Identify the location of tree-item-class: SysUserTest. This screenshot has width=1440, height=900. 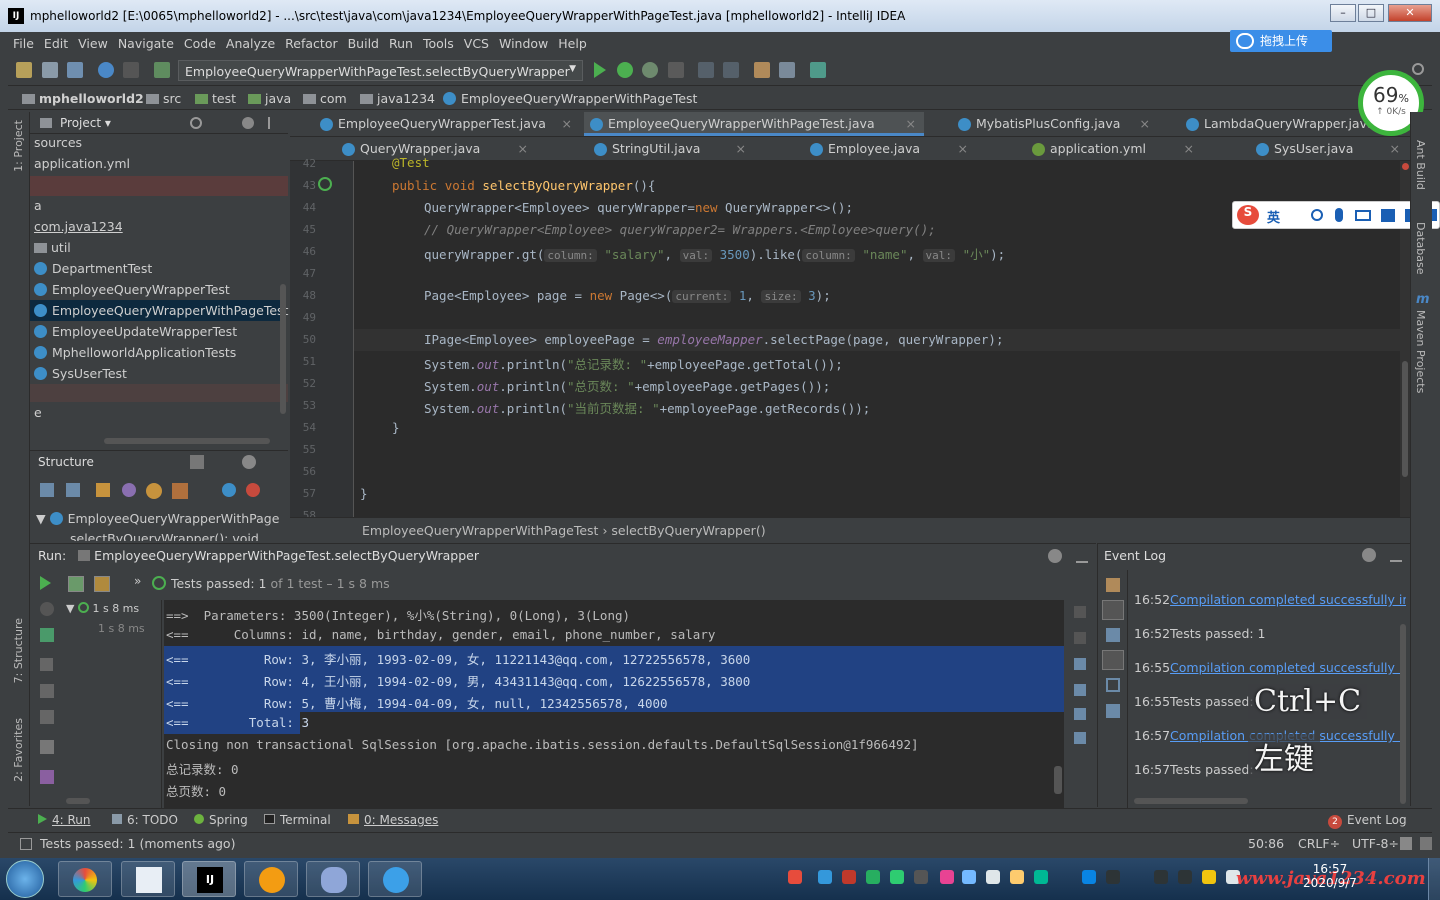
(155, 373).